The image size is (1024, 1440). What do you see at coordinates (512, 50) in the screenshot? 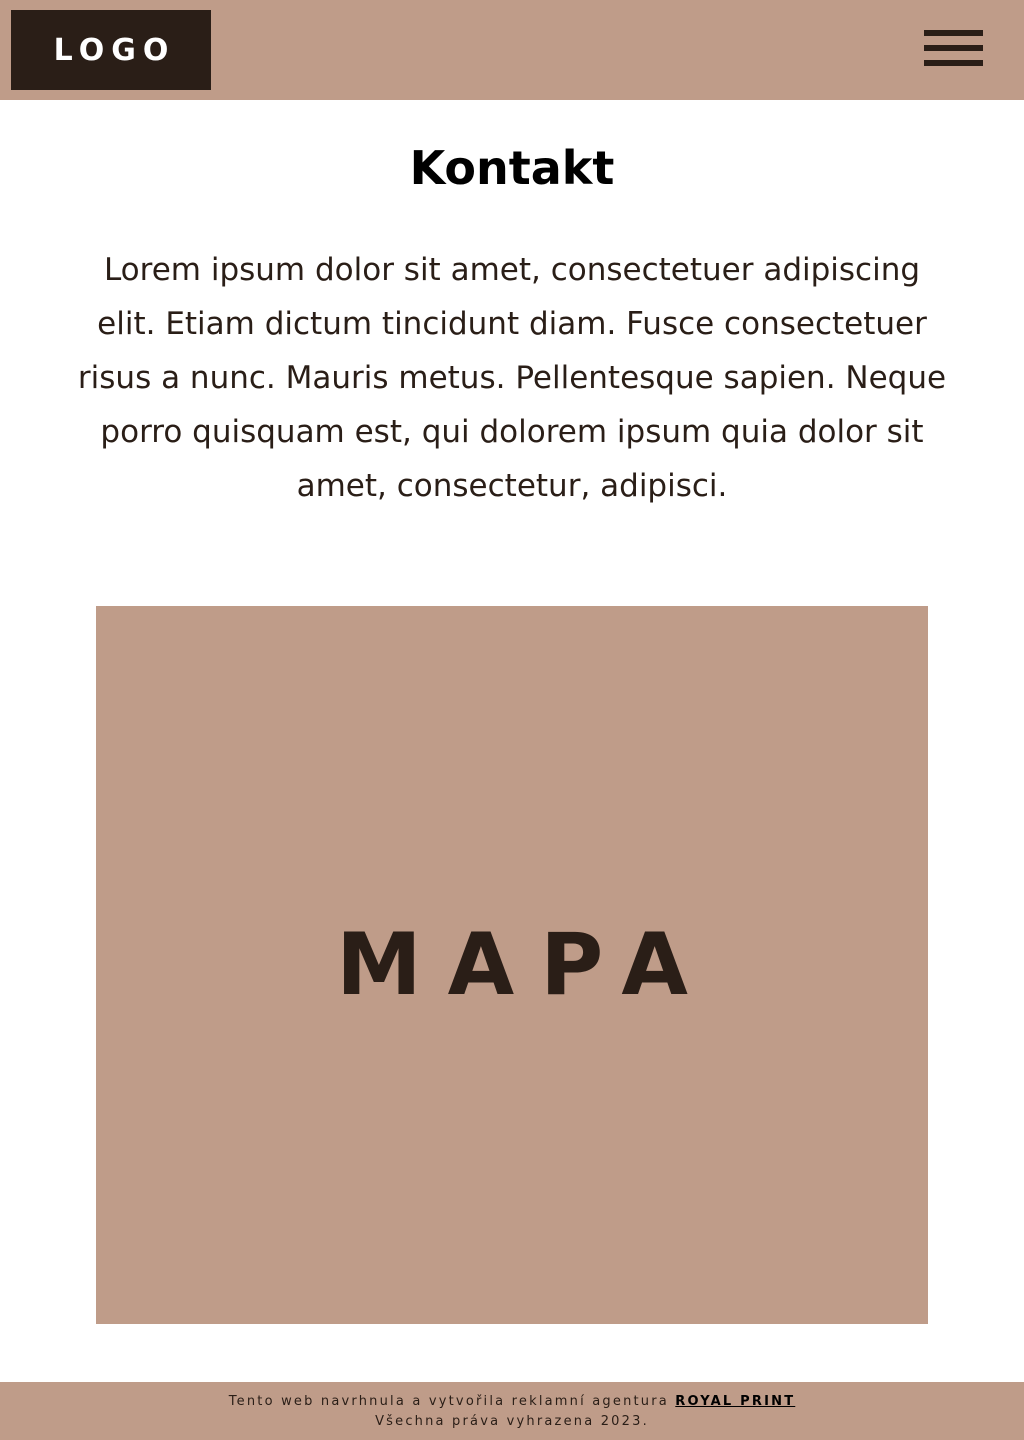
I see `site-header: LOGO` at bounding box center [512, 50].